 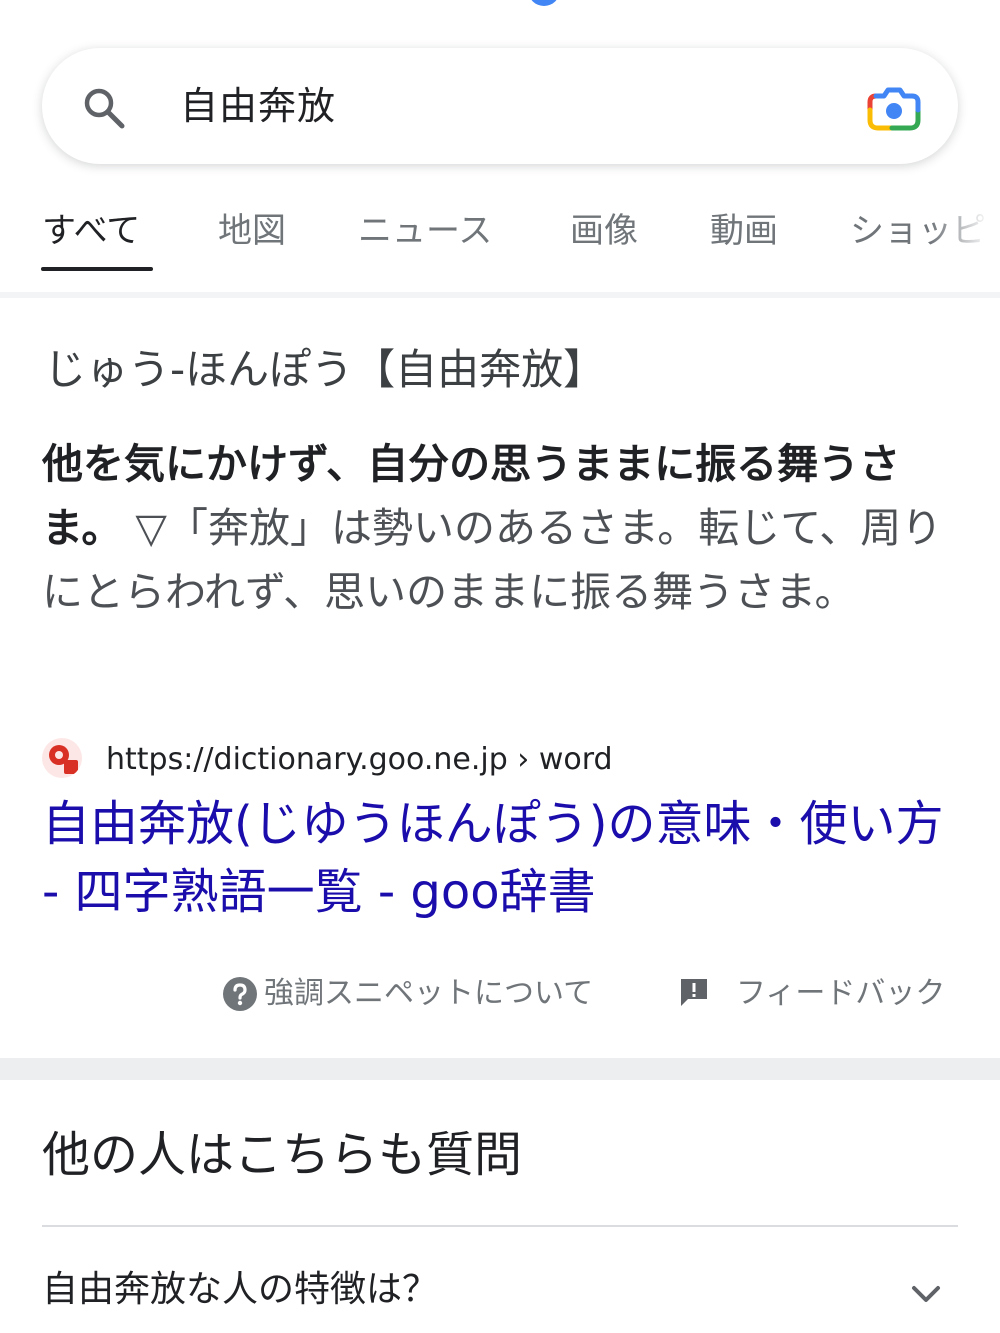 I want to click on snippet-heading: じゅう-ほんぽう【自由奔放】, so click(x=325, y=369).